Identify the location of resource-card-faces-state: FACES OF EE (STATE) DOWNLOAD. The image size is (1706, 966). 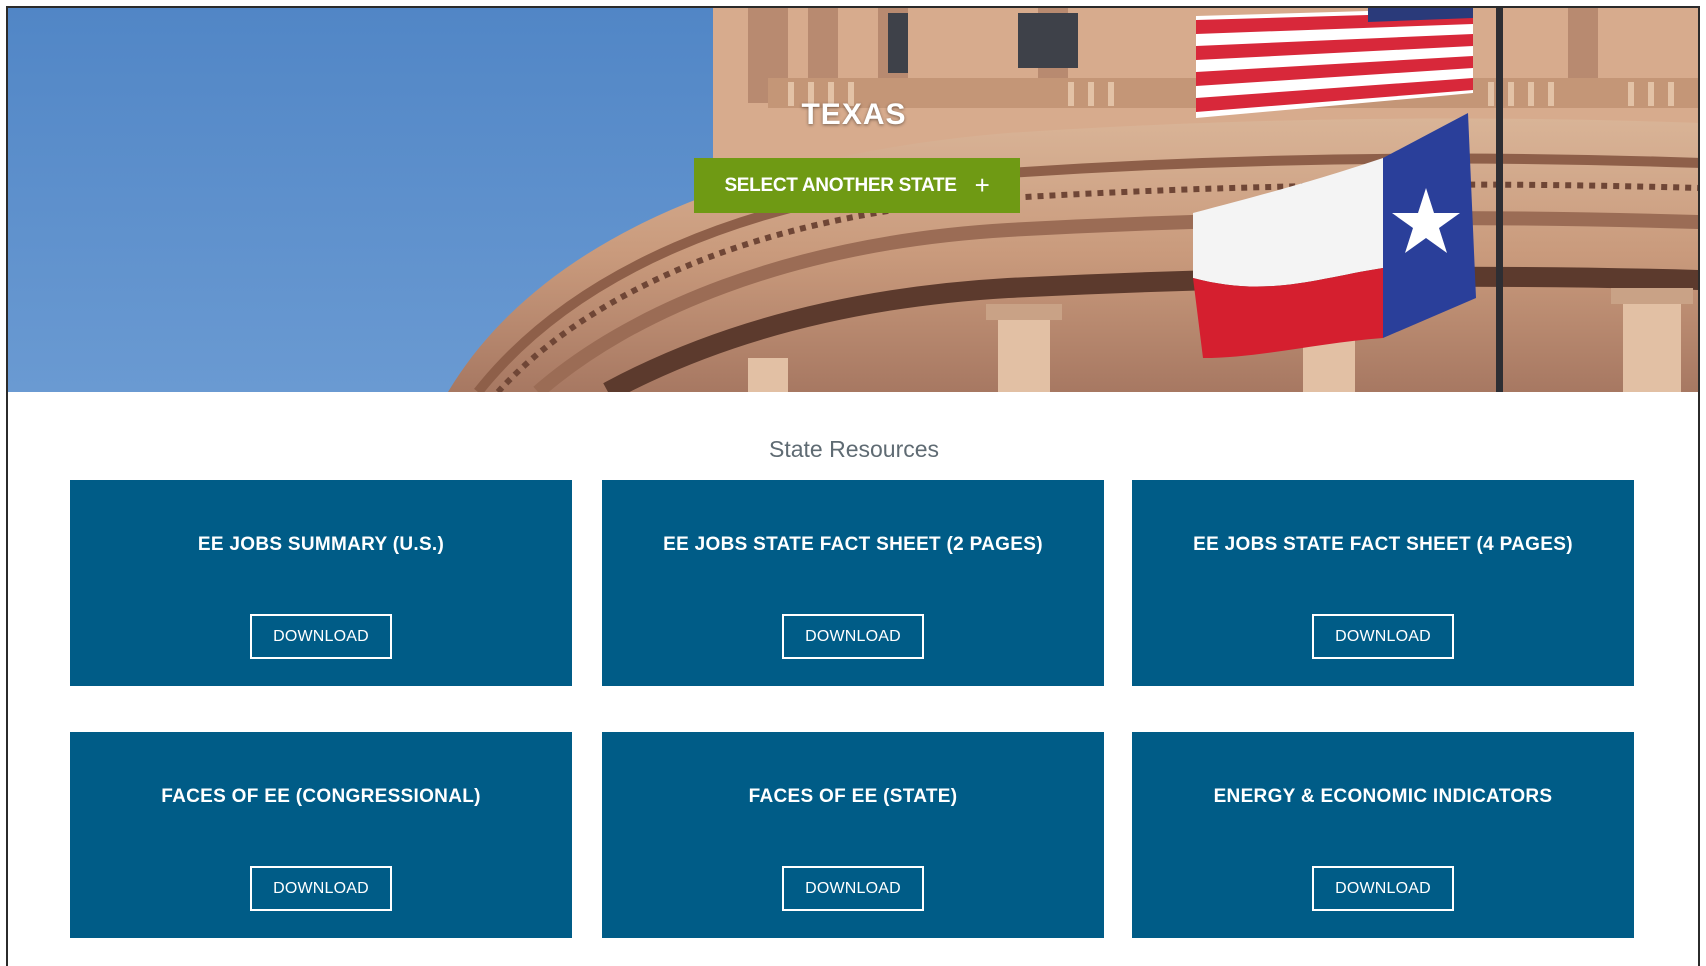
(853, 835).